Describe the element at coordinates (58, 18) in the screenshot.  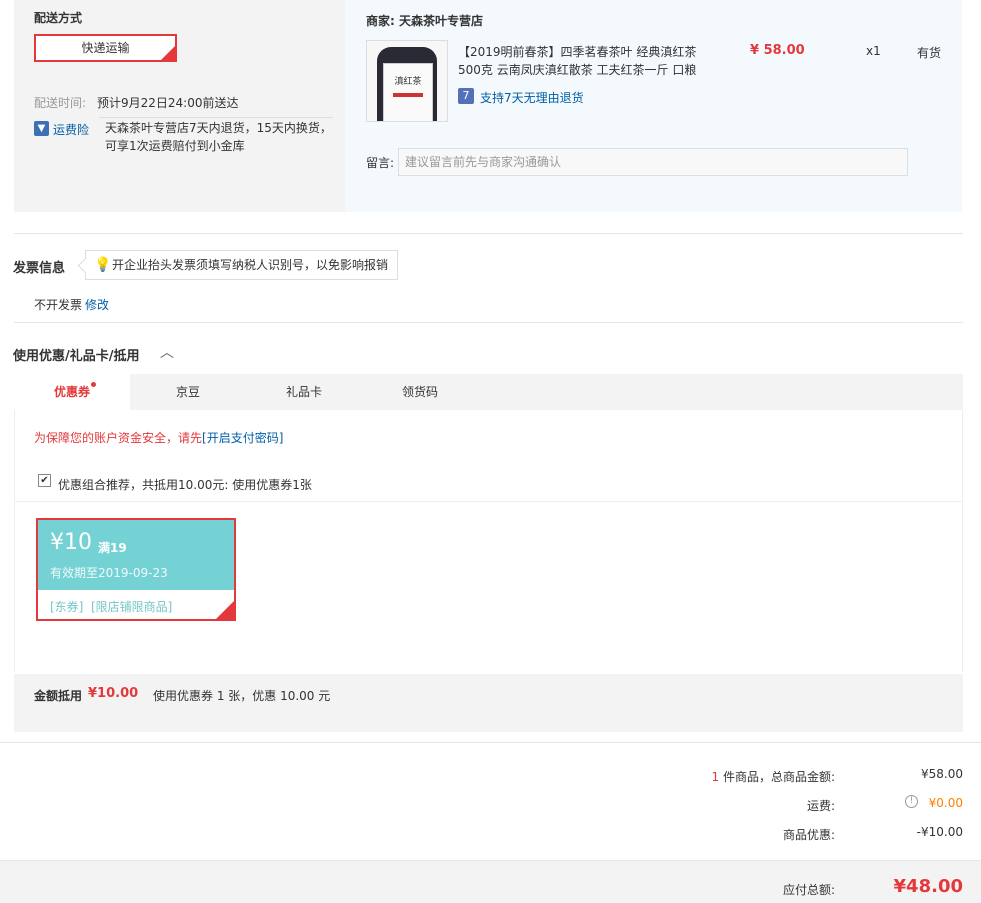
I see `shipping-title: 配送方式` at that location.